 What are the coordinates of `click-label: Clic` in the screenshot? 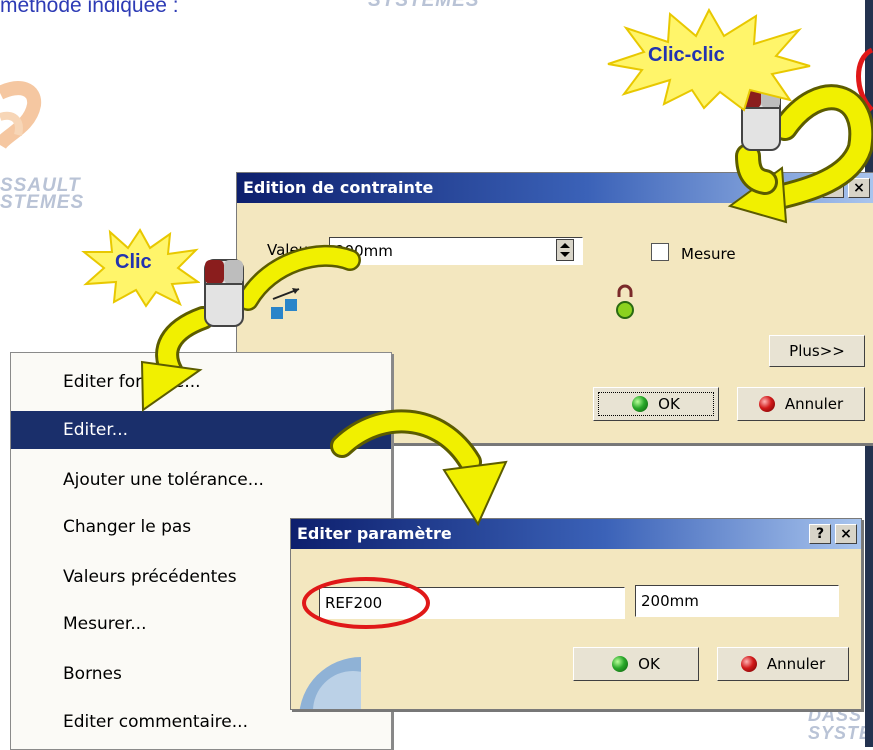 It's located at (133, 262).